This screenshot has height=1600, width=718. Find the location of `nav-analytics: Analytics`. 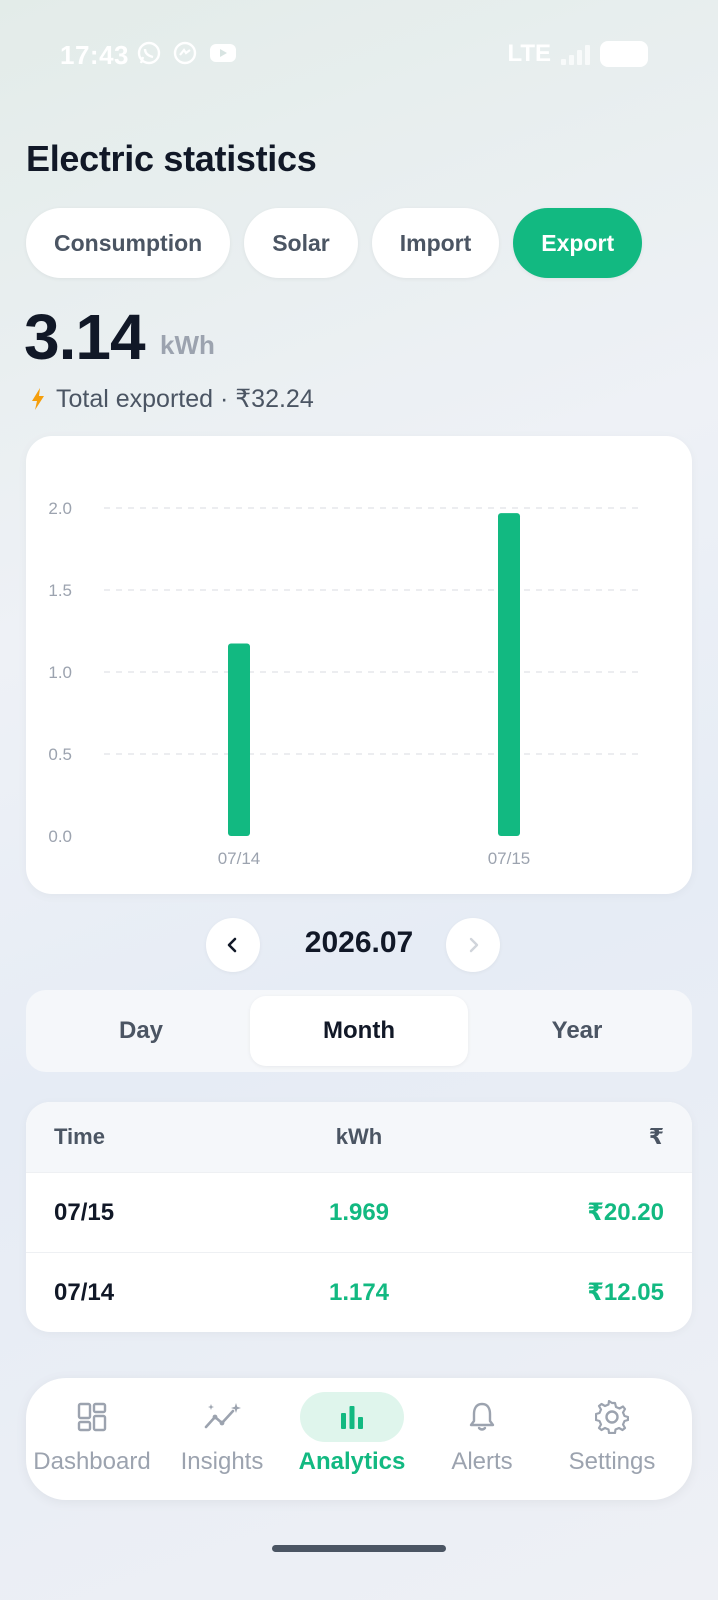

nav-analytics: Analytics is located at coordinates (352, 1440).